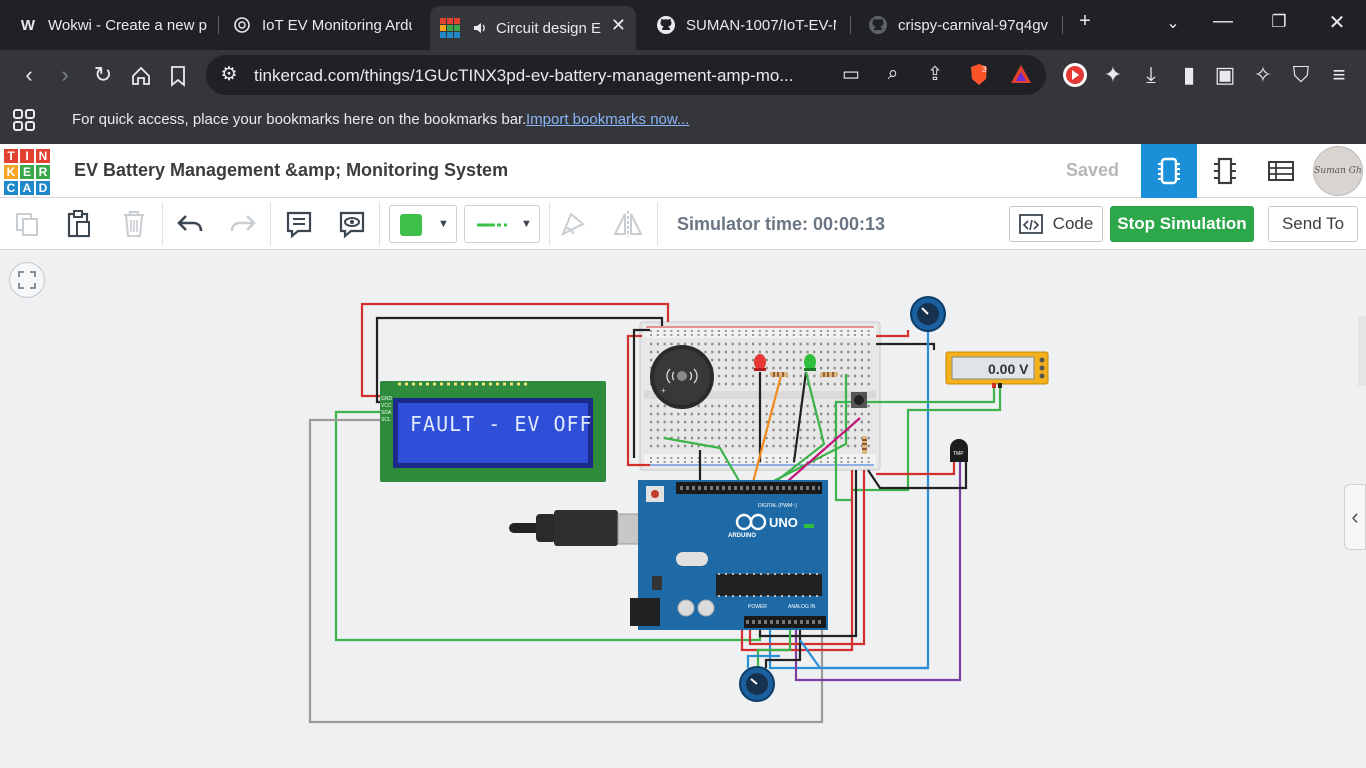 The height and width of the screenshot is (768, 1366). What do you see at coordinates (1021, 77) in the screenshot?
I see `brave-rewards-icon` at bounding box center [1021, 77].